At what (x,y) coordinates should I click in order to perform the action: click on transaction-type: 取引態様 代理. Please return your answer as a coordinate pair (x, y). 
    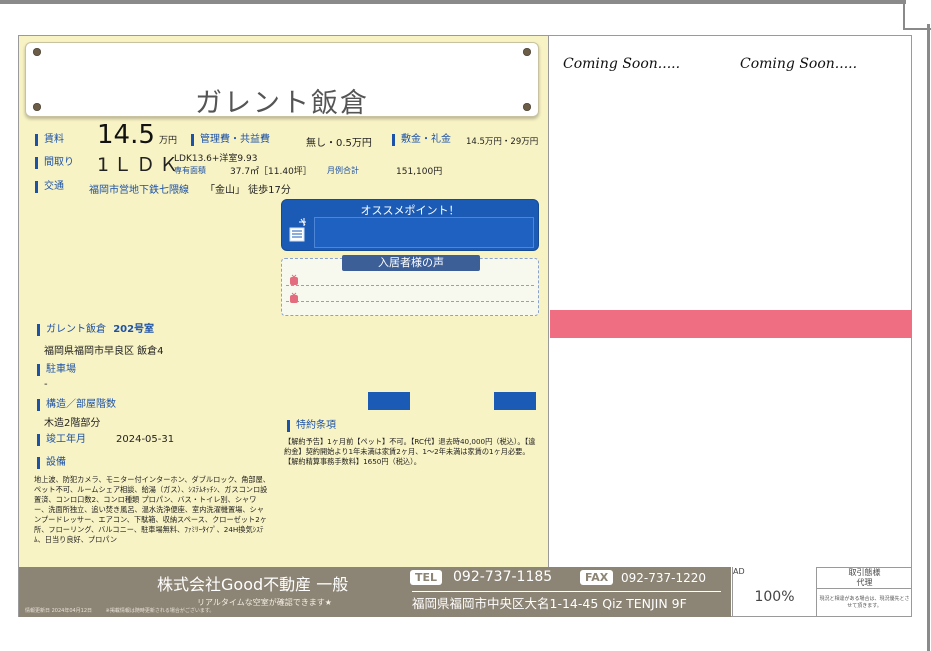
    Looking at the image, I should click on (864, 578).